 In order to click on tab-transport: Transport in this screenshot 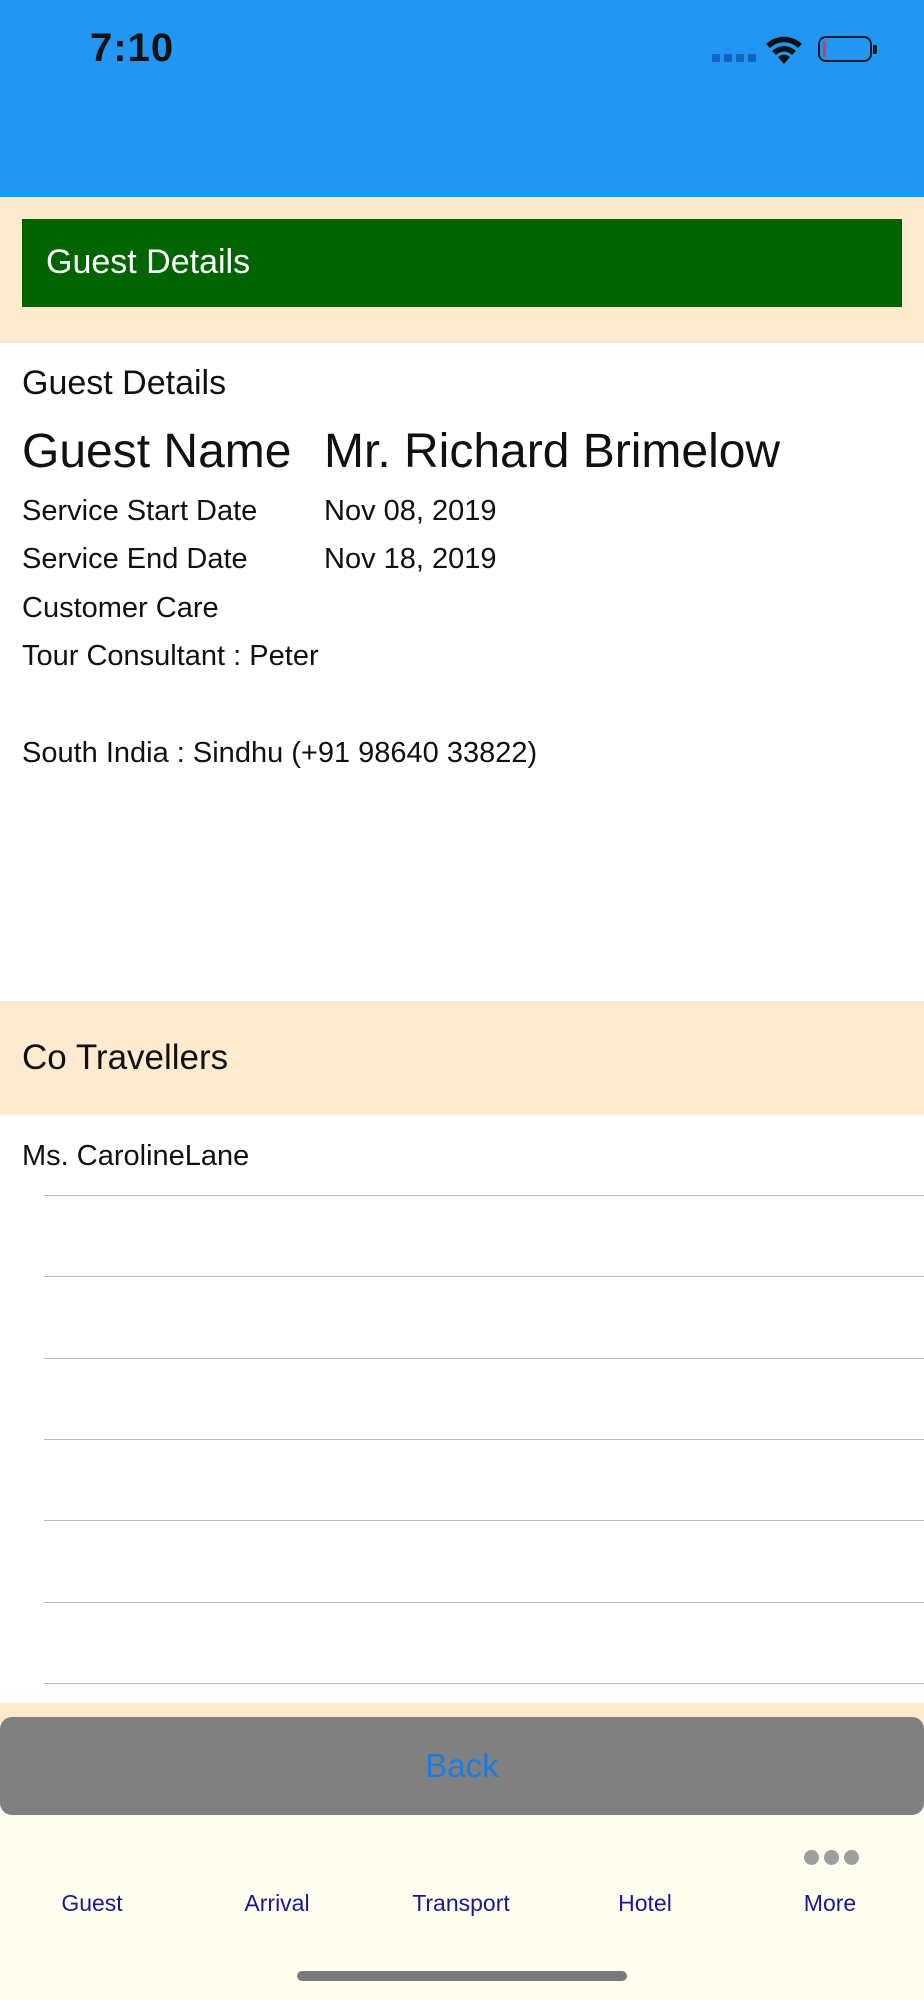, I will do `click(461, 1903)`.